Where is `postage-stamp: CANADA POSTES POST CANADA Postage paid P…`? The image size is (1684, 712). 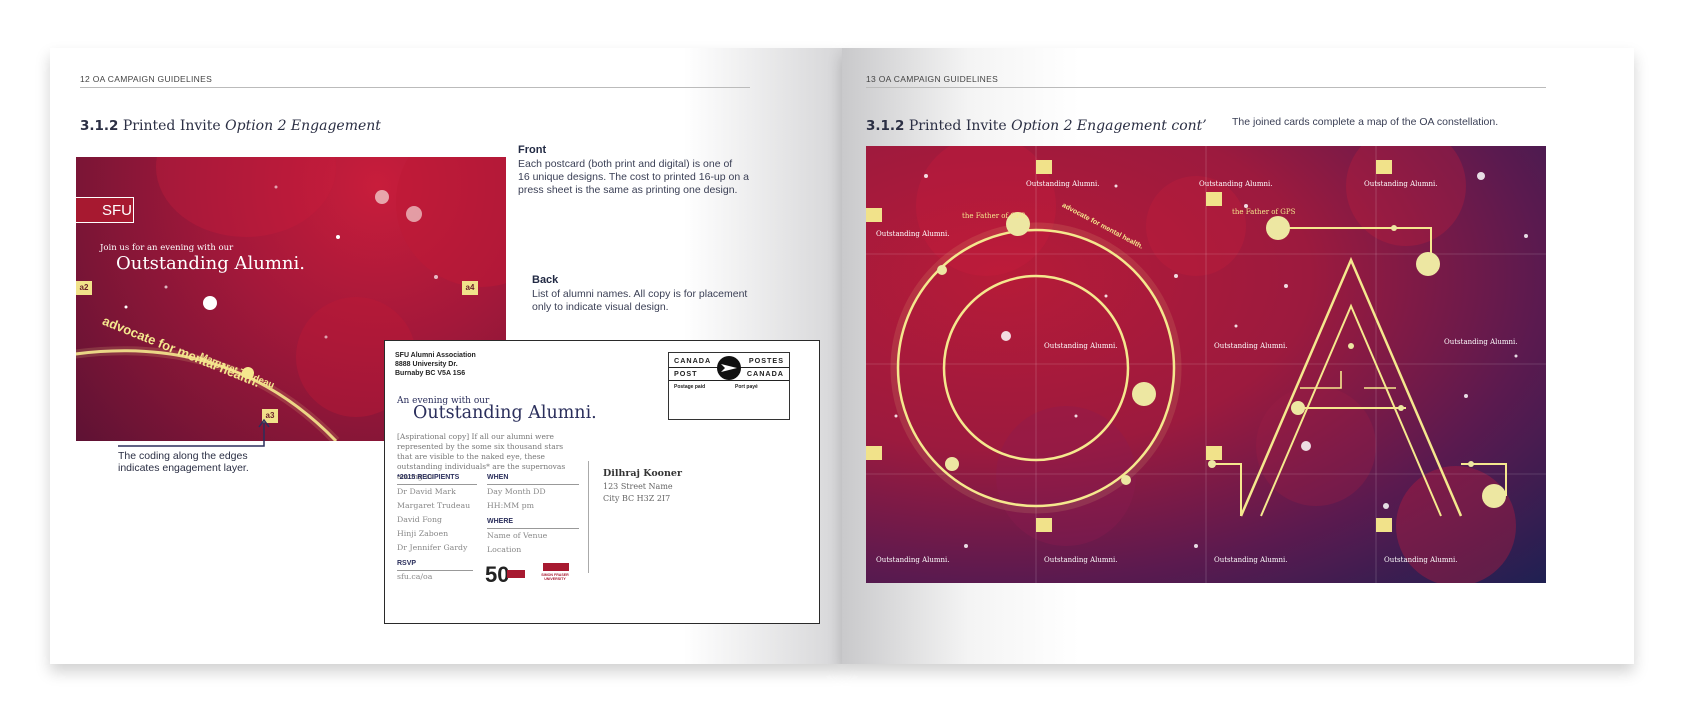
postage-stamp: CANADA POSTES POST CANADA Postage paid P… is located at coordinates (729, 386).